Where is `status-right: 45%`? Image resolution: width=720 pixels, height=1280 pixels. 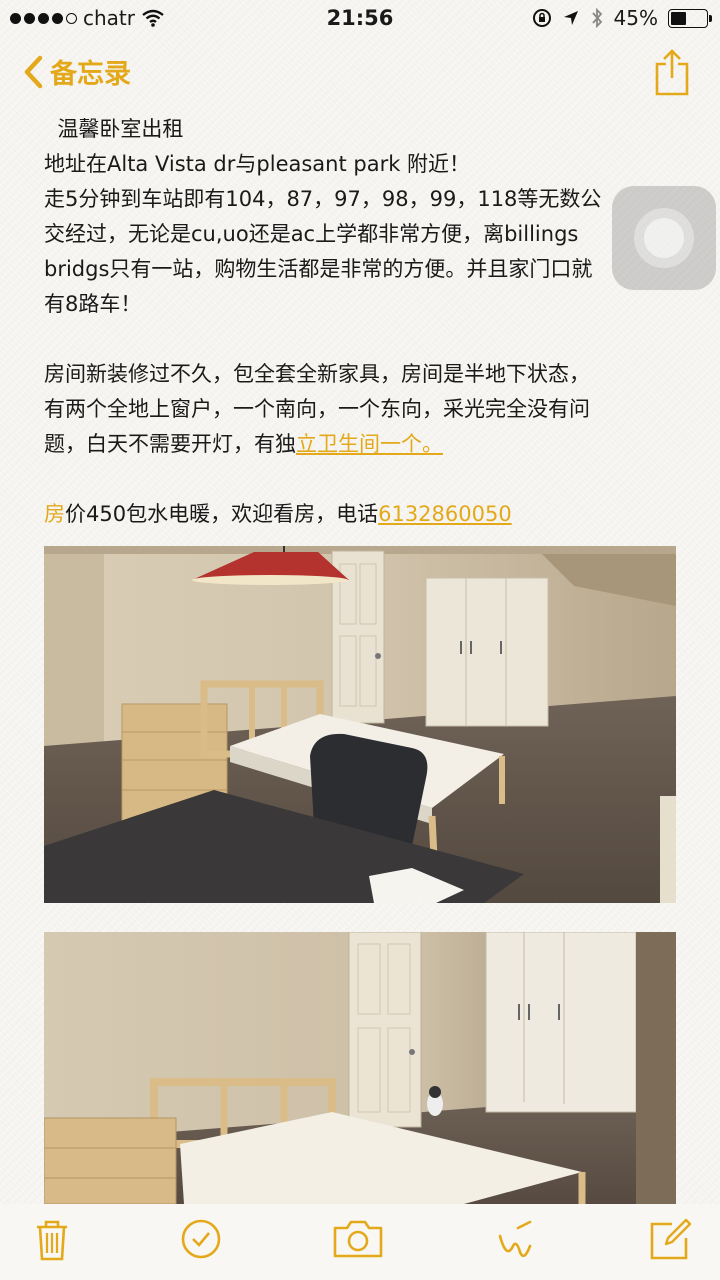 status-right: 45% is located at coordinates (622, 18).